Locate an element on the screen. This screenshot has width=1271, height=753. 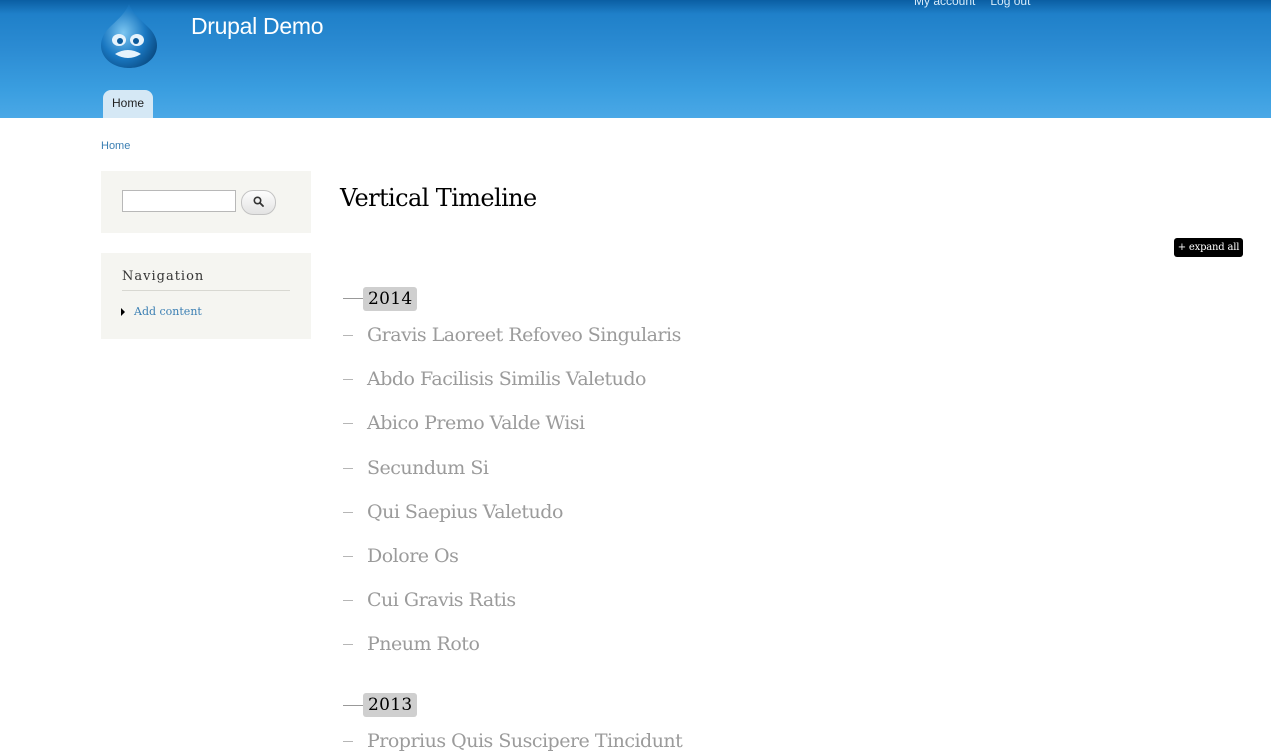
timeline-item-title: Abico Premo Valde Wisi is located at coordinates (476, 423).